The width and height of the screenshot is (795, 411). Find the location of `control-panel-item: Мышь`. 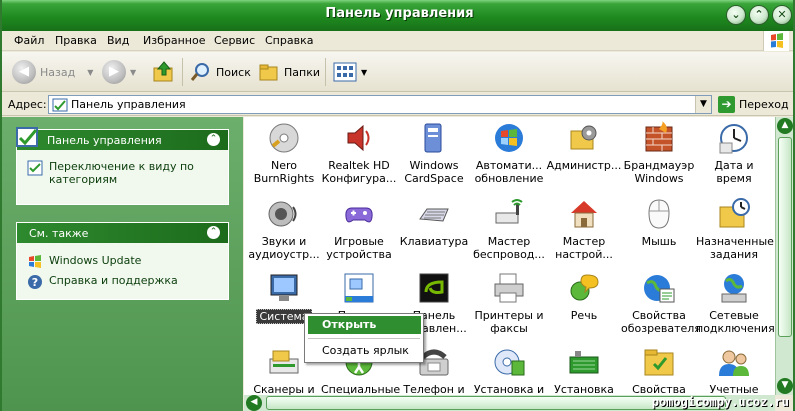

control-panel-item: Мышь is located at coordinates (659, 222).